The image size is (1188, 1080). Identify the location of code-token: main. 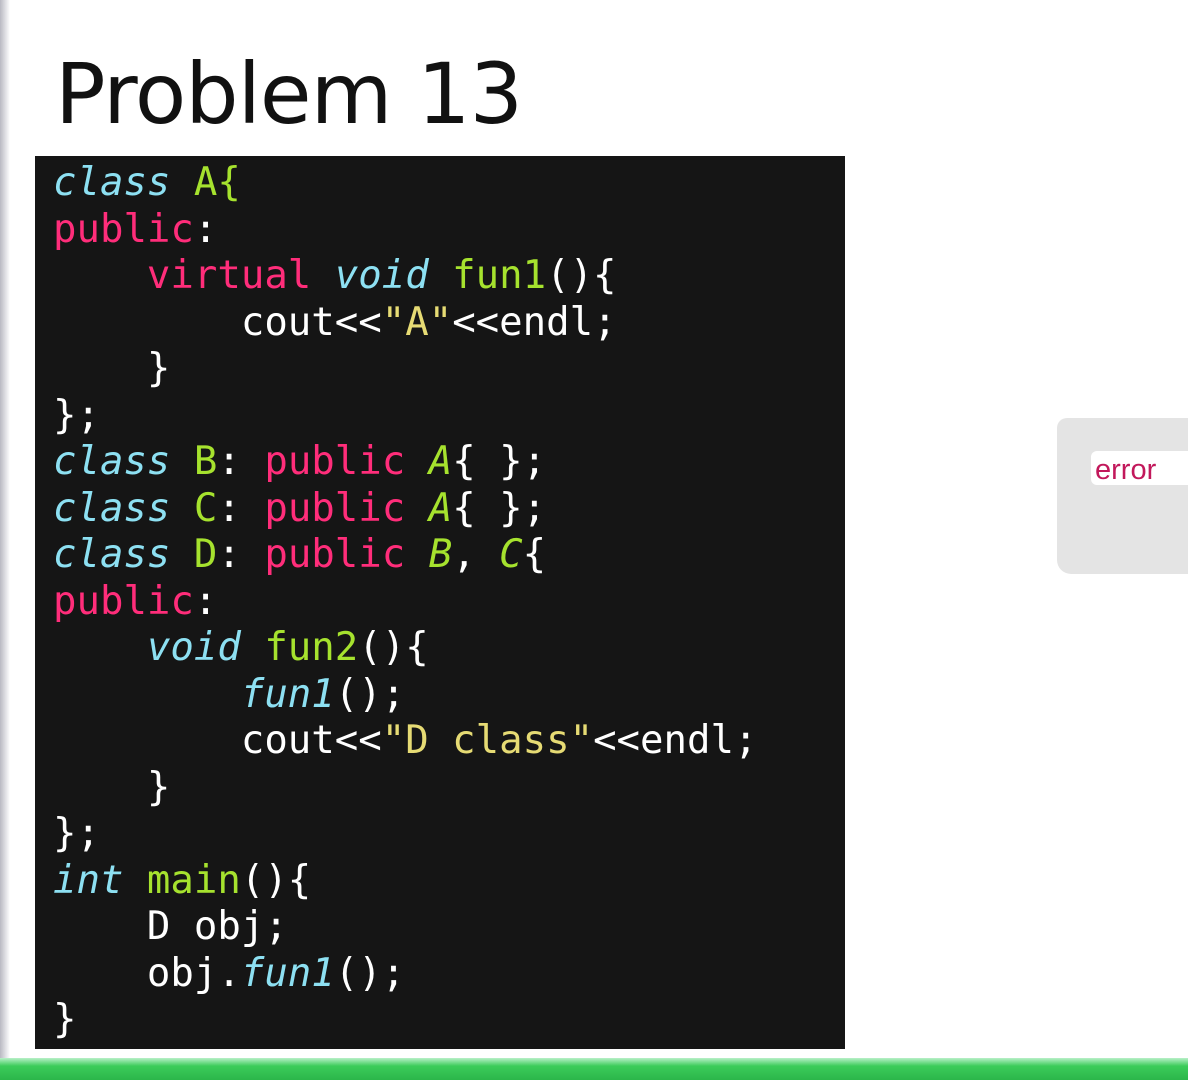
(193, 880).